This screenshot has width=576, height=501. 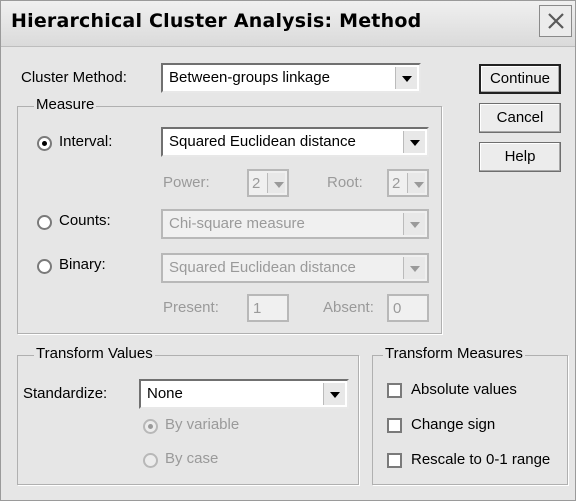 I want to click on continue-button: Continue, so click(x=520, y=79).